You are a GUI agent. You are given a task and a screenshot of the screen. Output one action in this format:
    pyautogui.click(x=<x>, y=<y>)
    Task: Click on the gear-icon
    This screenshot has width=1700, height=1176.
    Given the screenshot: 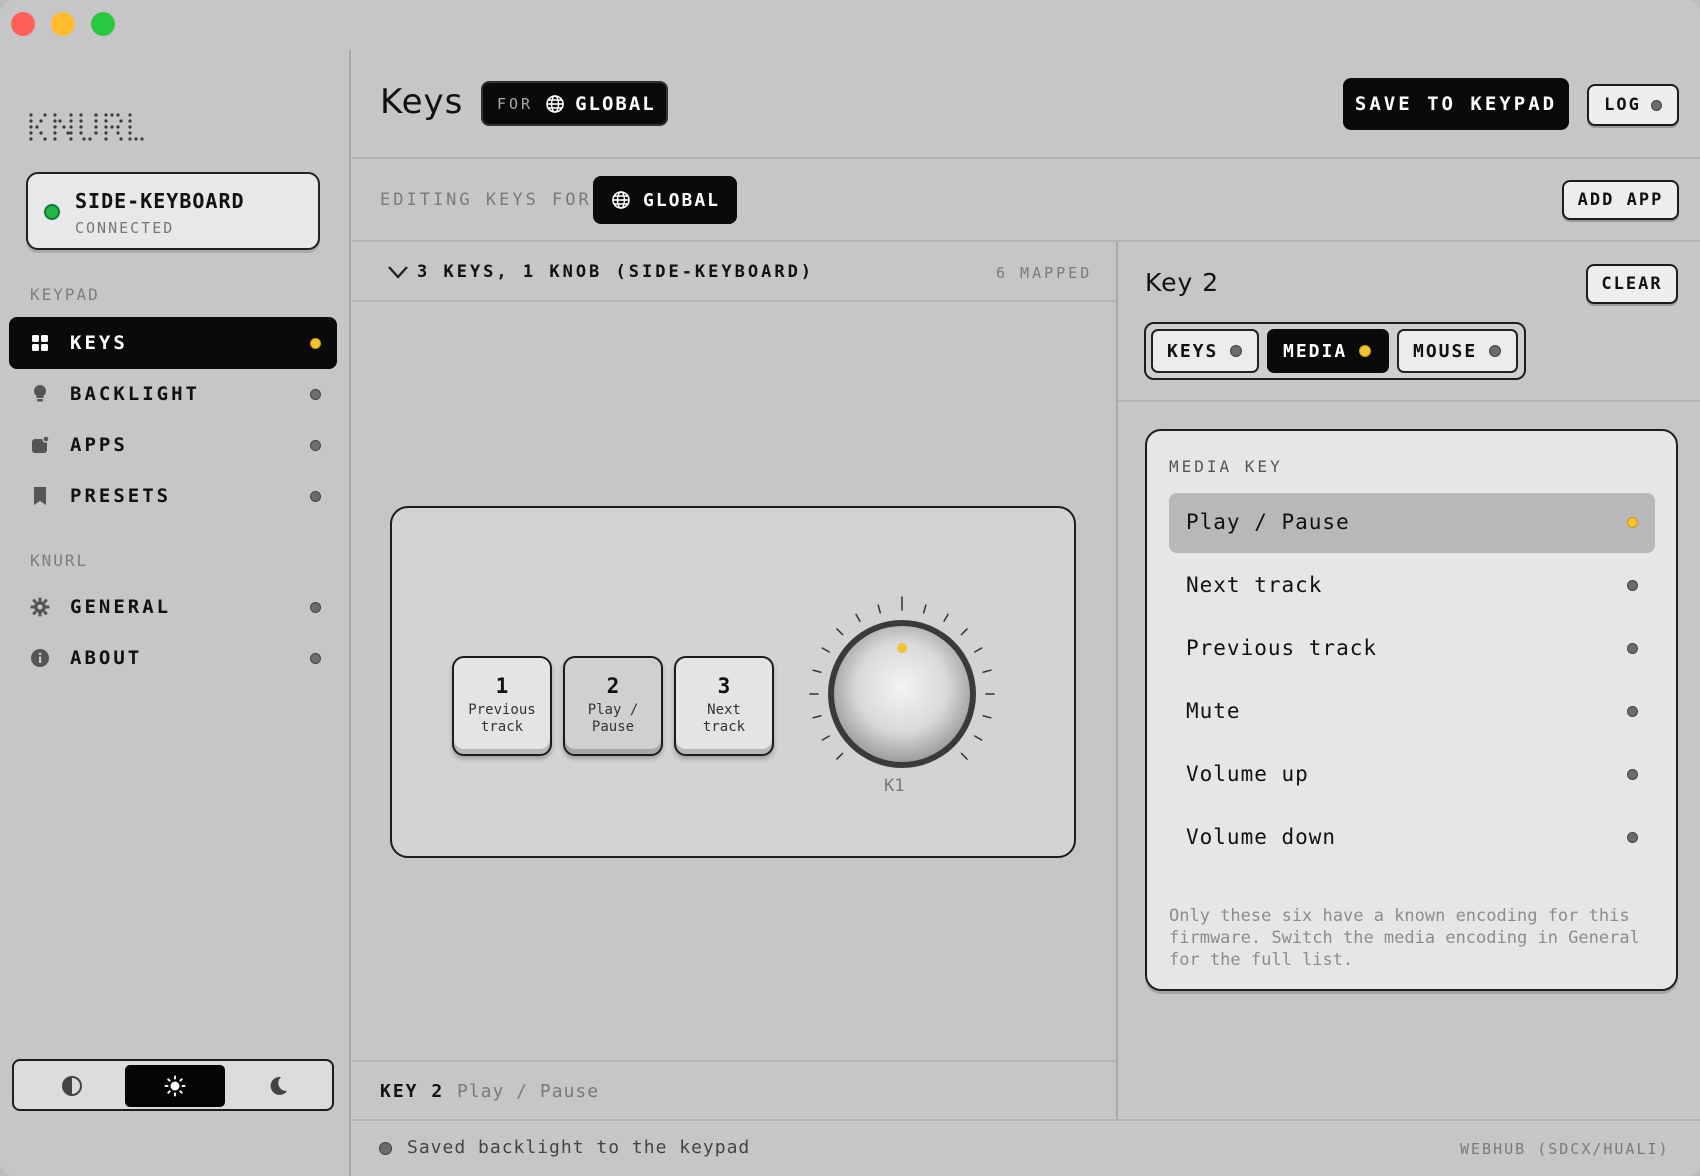 What is the action you would take?
    pyautogui.click(x=40, y=607)
    